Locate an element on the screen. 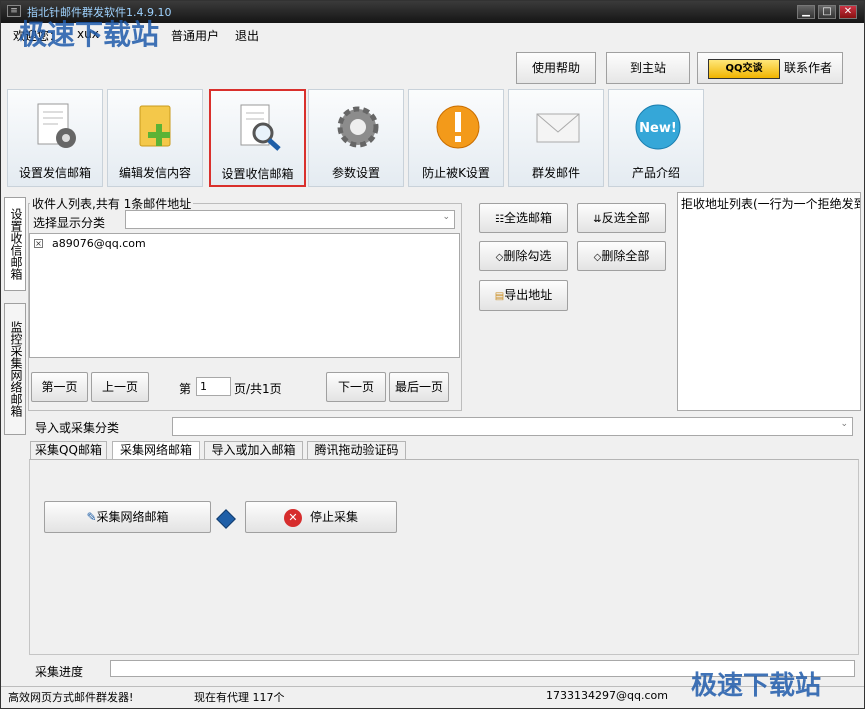 The height and width of the screenshot is (709, 865). stop-collect-button: ✕ 停止采集 is located at coordinates (321, 517).